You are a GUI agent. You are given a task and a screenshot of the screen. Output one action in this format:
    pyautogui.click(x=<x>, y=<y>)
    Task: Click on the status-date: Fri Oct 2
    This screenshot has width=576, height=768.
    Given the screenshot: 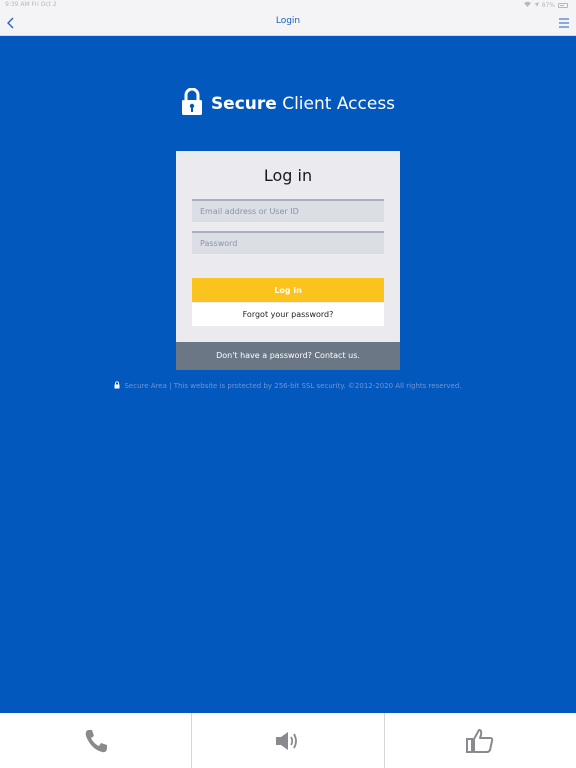 What is the action you would take?
    pyautogui.click(x=44, y=4)
    